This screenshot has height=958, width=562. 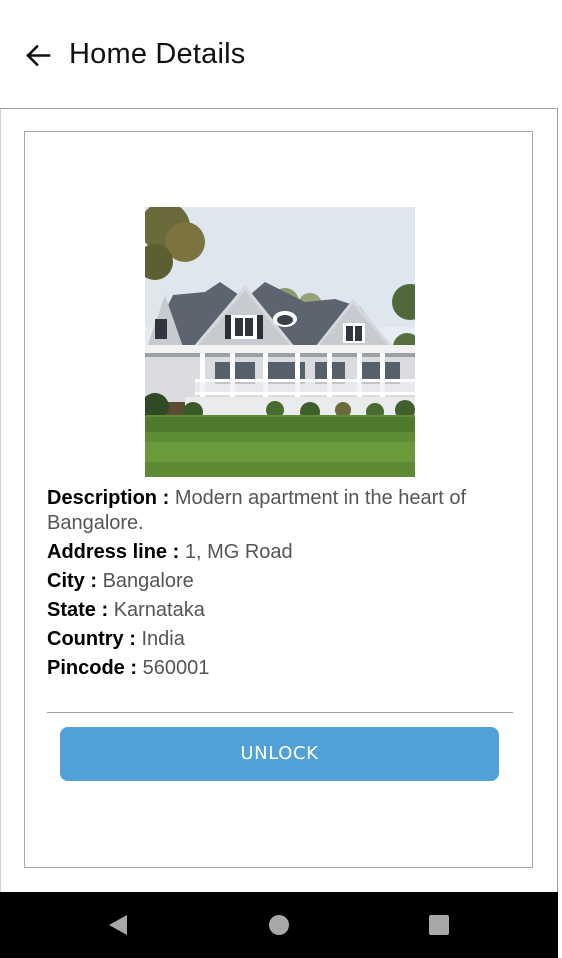 I want to click on description-label: Description :, so click(x=108, y=498).